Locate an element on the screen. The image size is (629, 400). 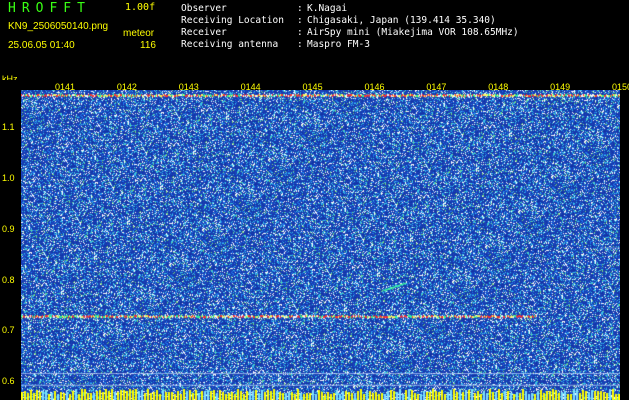
app-version: 1.00f is located at coordinates (140, 7).